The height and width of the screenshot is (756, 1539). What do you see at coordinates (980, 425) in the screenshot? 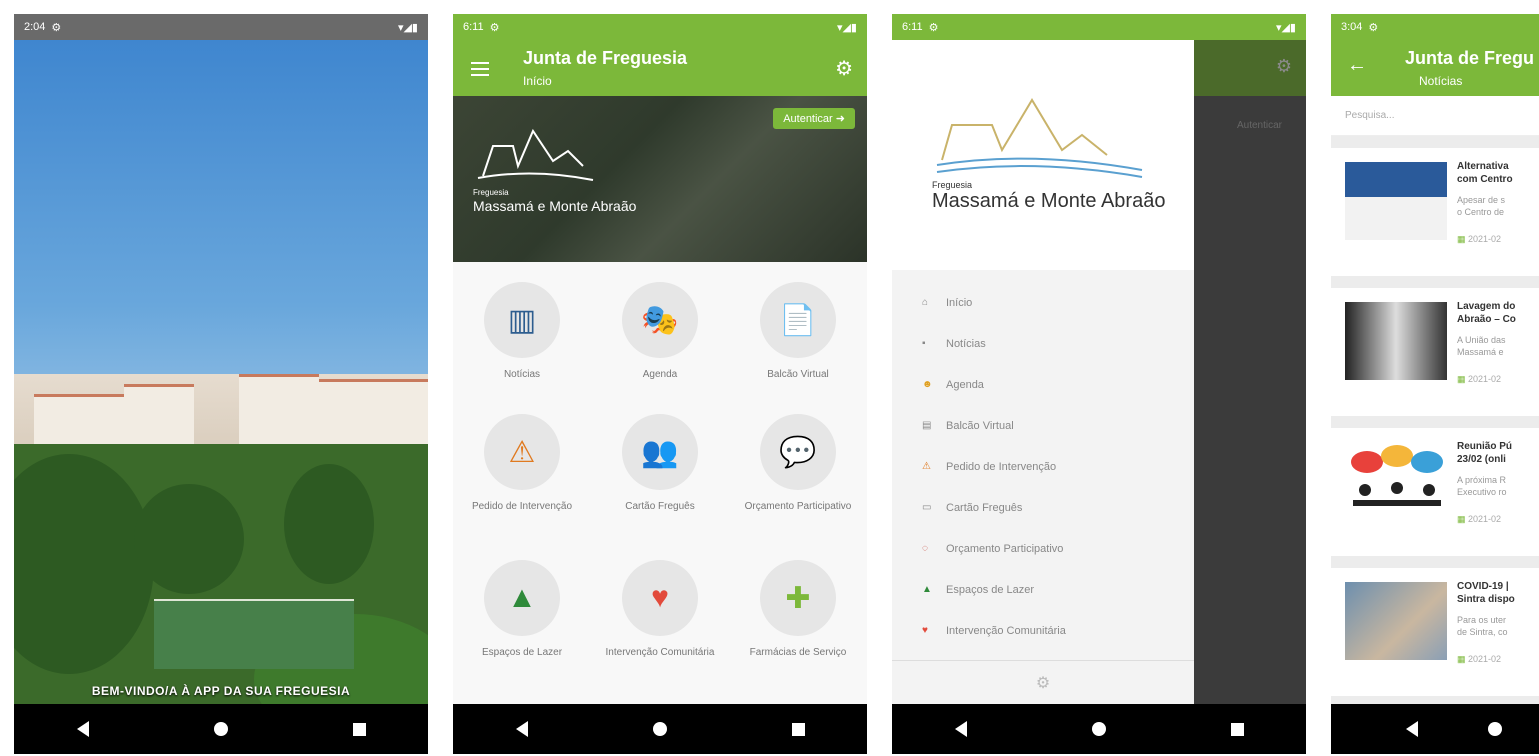
I see `menu-item-label: Balcão Virtual` at bounding box center [980, 425].